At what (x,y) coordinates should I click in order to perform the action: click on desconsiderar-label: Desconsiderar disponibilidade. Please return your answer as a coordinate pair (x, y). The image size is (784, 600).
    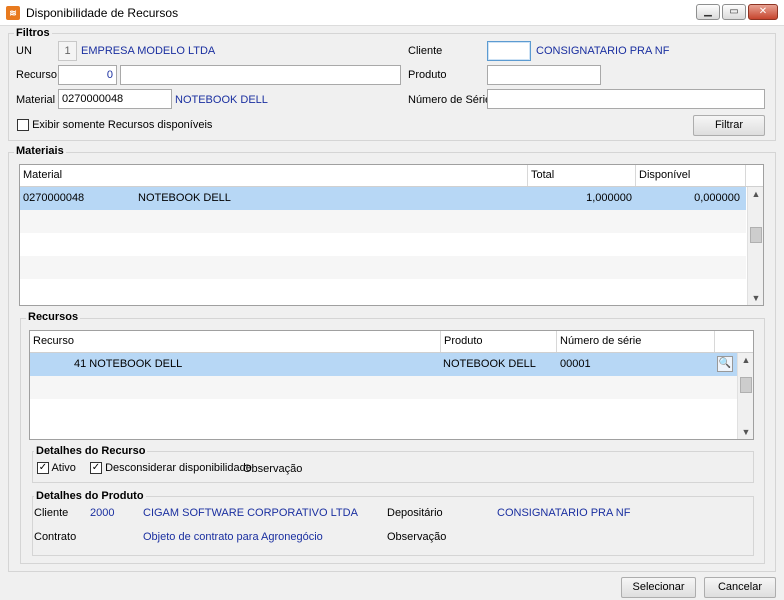
    Looking at the image, I should click on (178, 468).